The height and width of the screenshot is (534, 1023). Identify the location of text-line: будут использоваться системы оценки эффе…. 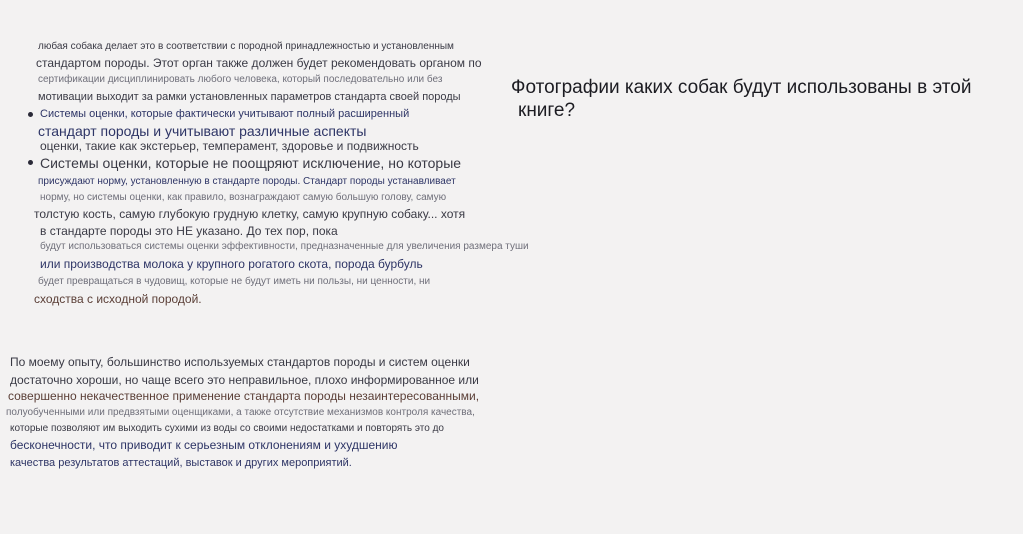
(284, 246).